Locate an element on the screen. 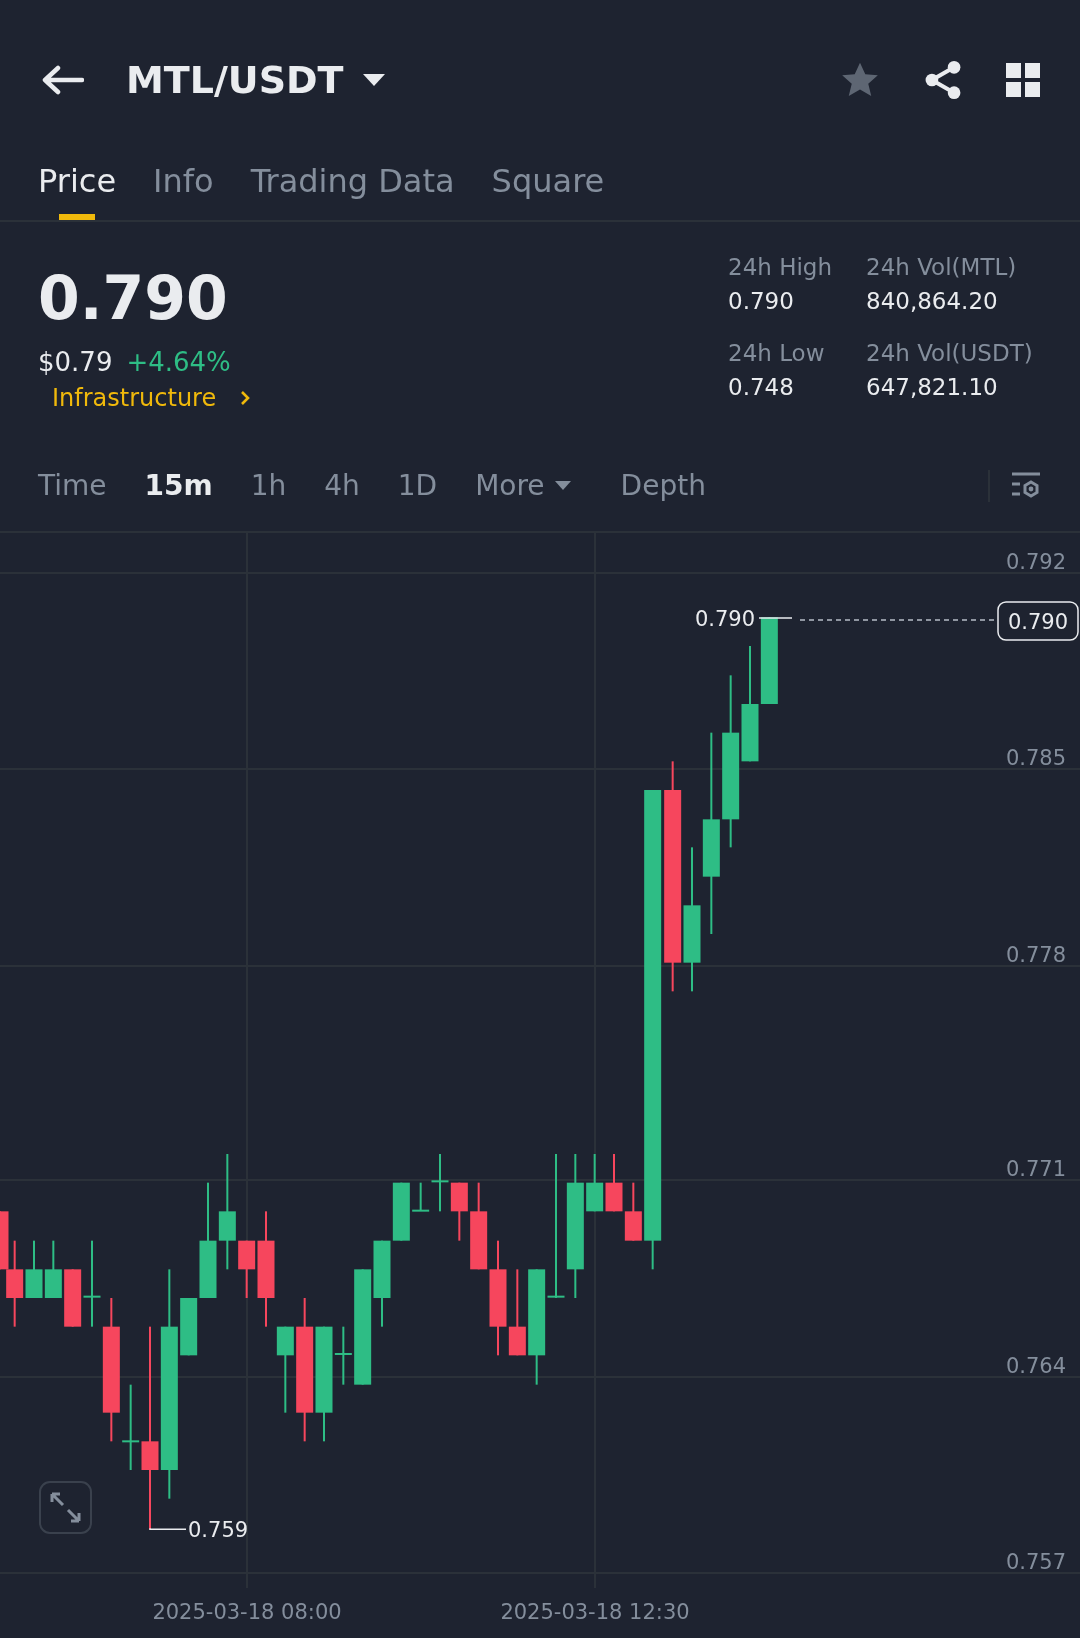 This screenshot has height=1638, width=1080. interval-option: 1h is located at coordinates (268, 485).